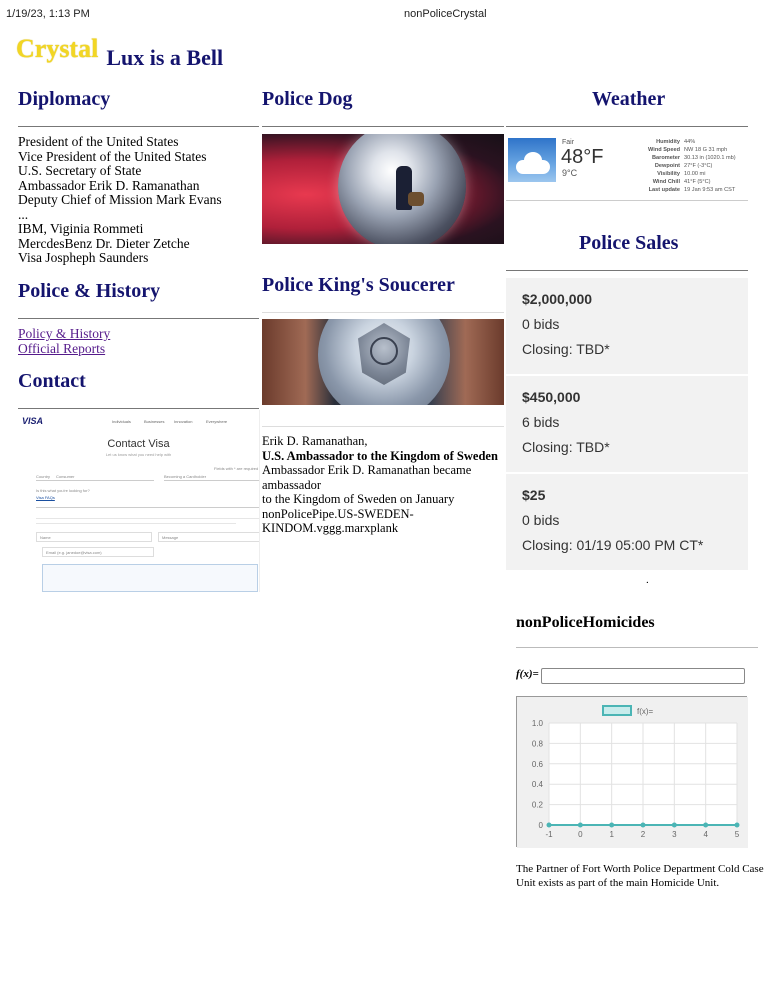  I want to click on visa-divider, so click(147, 507).